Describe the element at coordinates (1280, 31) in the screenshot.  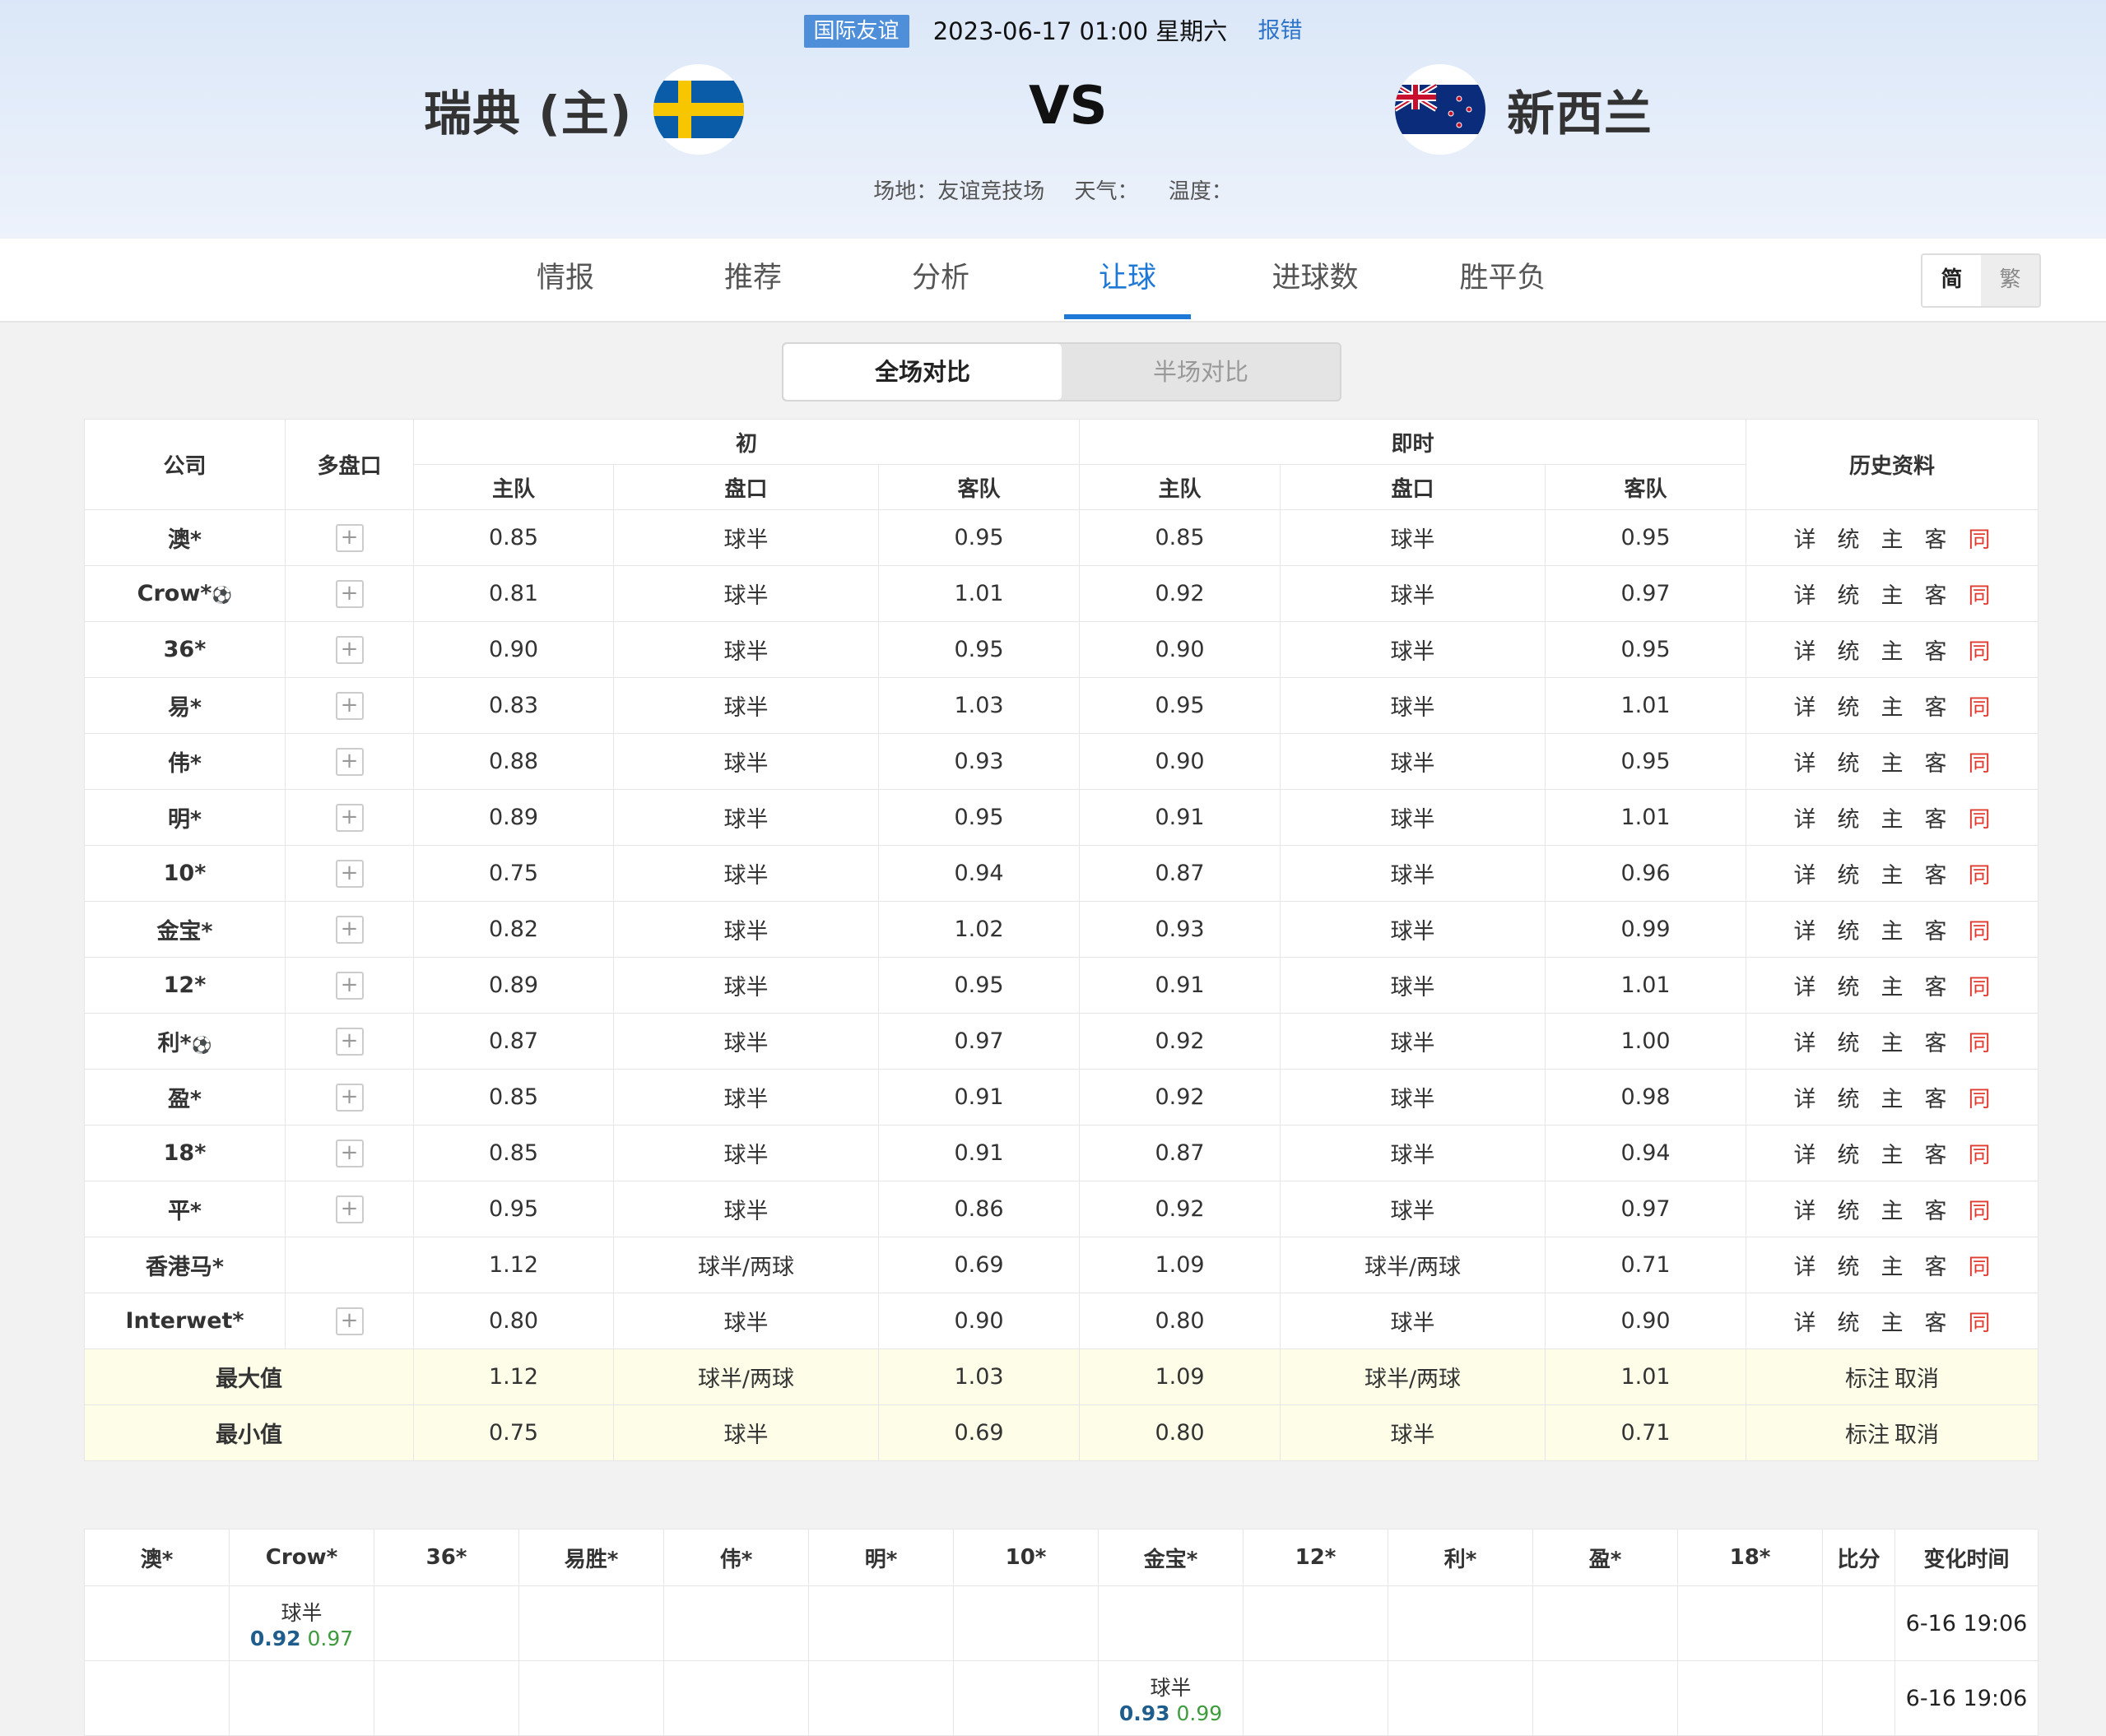
I see `report-error-link: 报错` at that location.